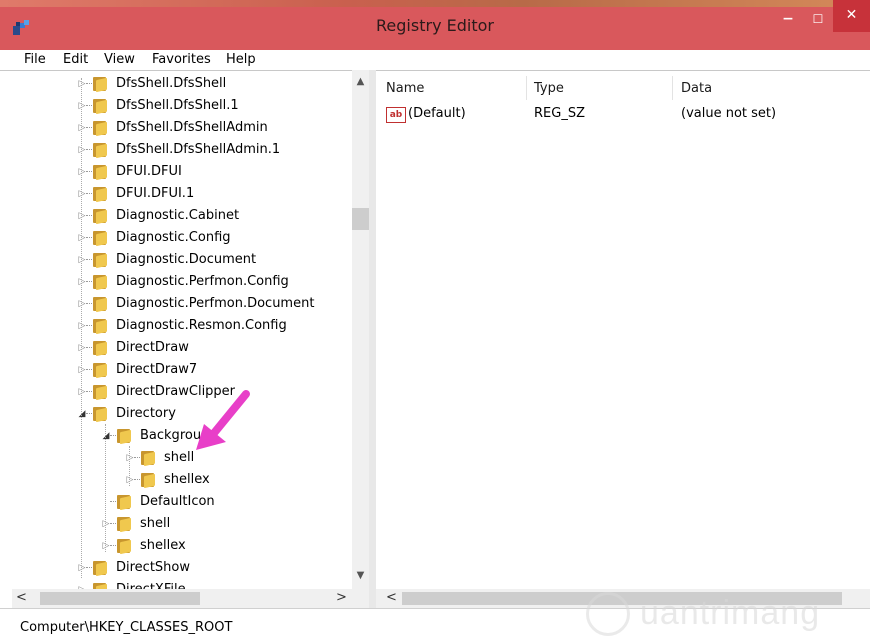 Image resolution: width=870 pixels, height=644 pixels. Describe the element at coordinates (171, 83) in the screenshot. I see `tree-node-label: DfsShell.DfsShell` at that location.